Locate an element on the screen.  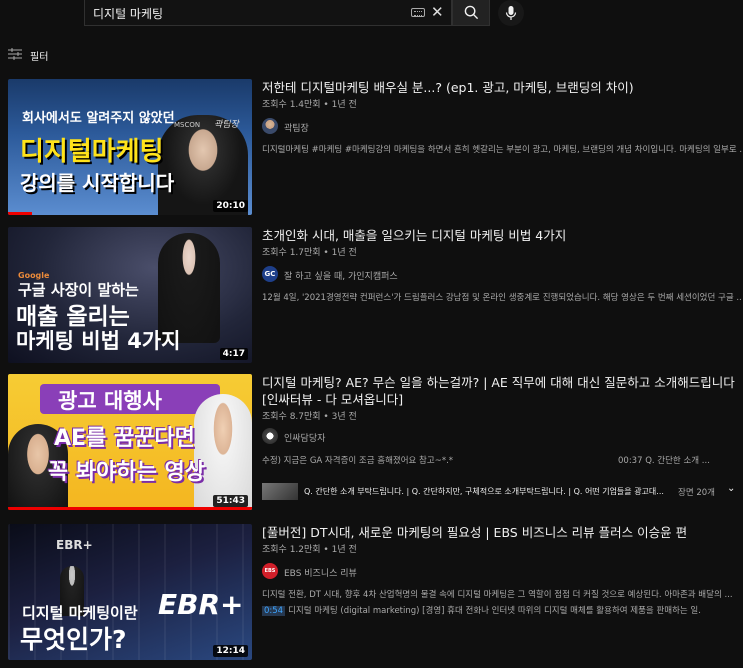
search-input is located at coordinates (243, 13).